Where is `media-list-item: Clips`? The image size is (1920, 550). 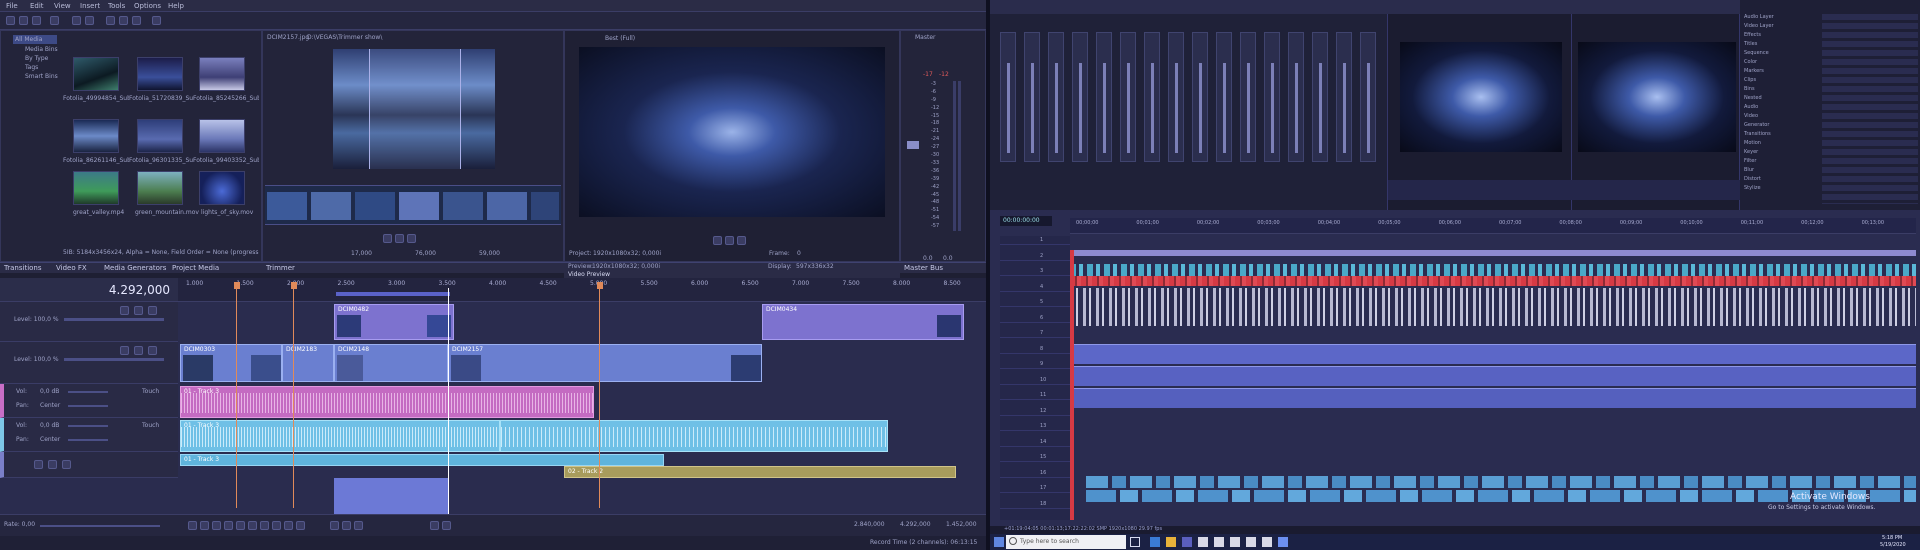 media-list-item: Clips is located at coordinates (1750, 80).